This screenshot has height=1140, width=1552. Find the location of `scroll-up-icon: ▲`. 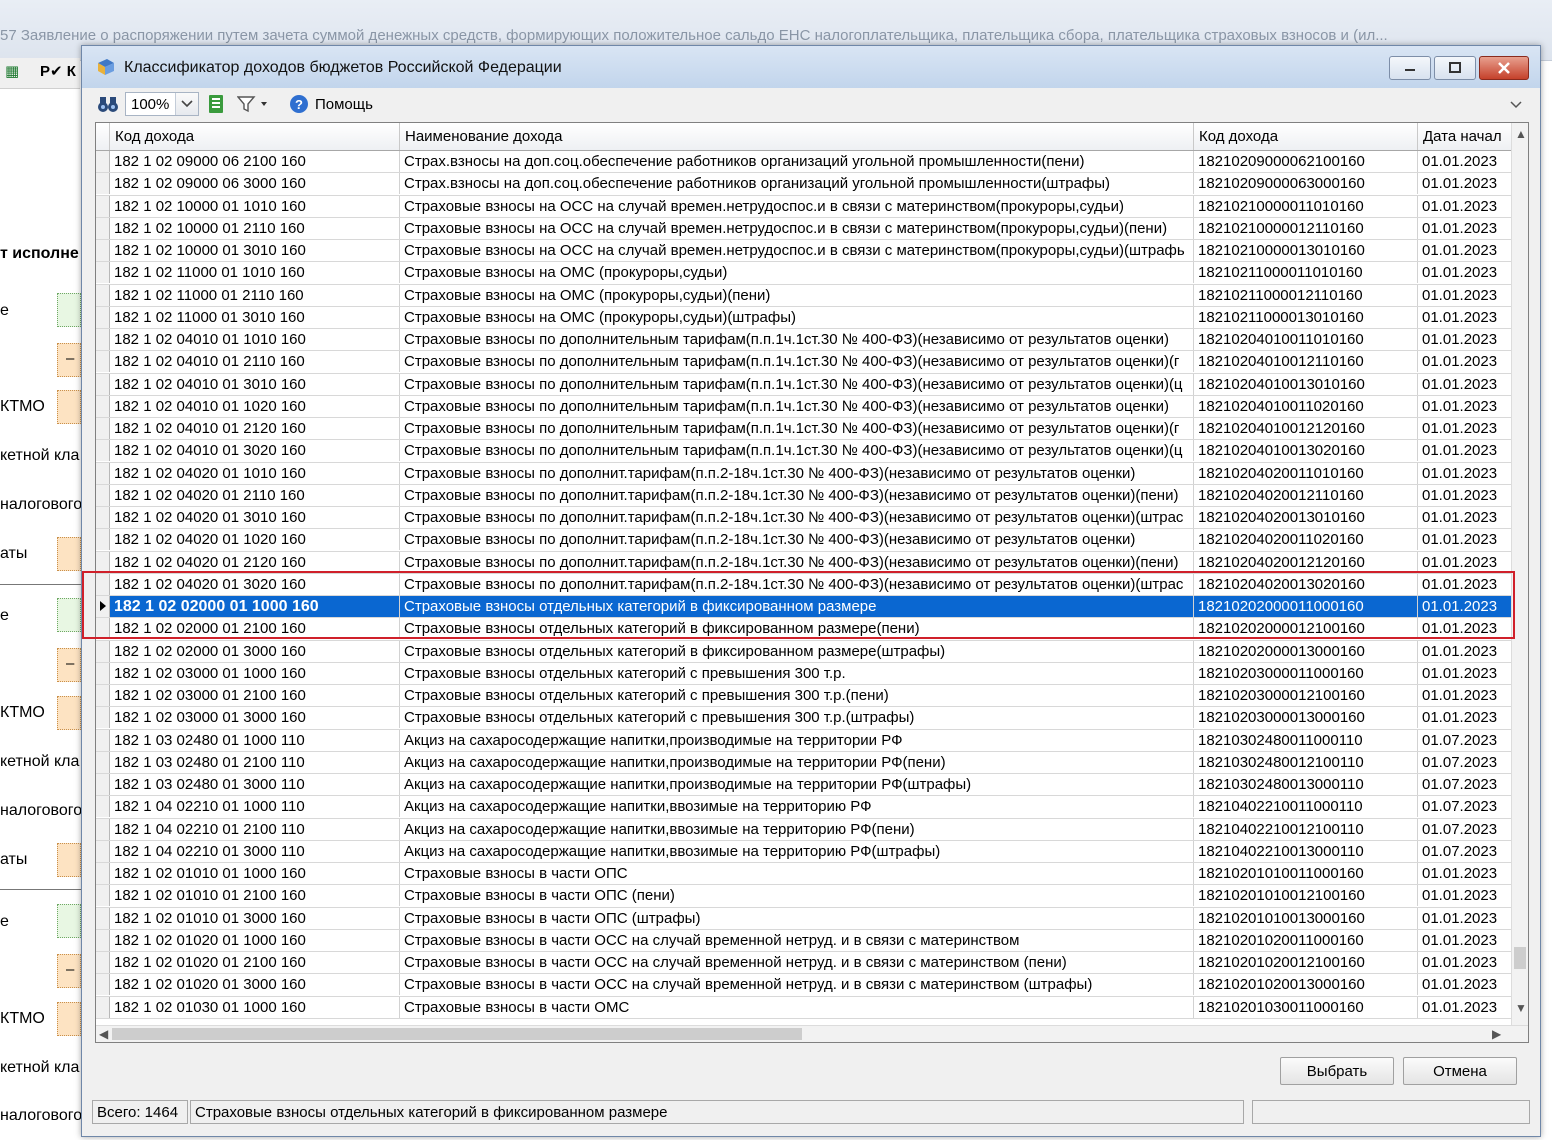

scroll-up-icon: ▲ is located at coordinates (1521, 134).